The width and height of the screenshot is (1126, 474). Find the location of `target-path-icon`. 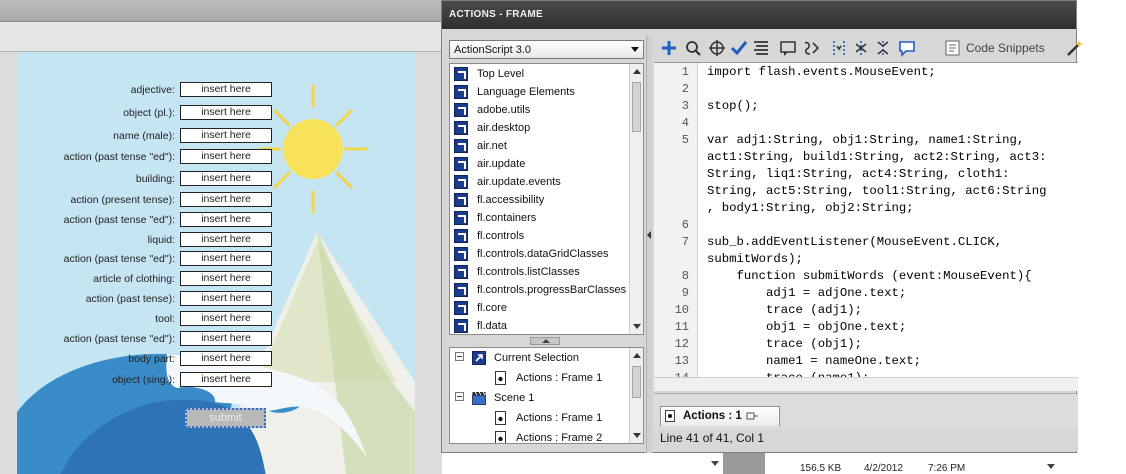

target-path-icon is located at coordinates (717, 48).